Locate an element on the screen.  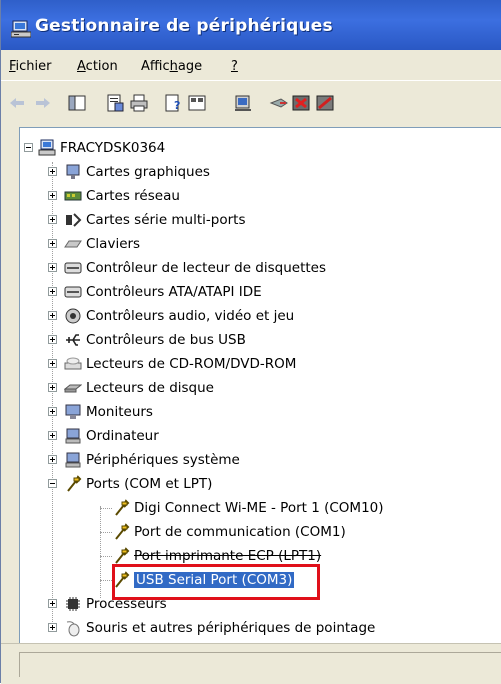
menu-bar: Fichier Action Affichage ? is located at coordinates (251, 65).